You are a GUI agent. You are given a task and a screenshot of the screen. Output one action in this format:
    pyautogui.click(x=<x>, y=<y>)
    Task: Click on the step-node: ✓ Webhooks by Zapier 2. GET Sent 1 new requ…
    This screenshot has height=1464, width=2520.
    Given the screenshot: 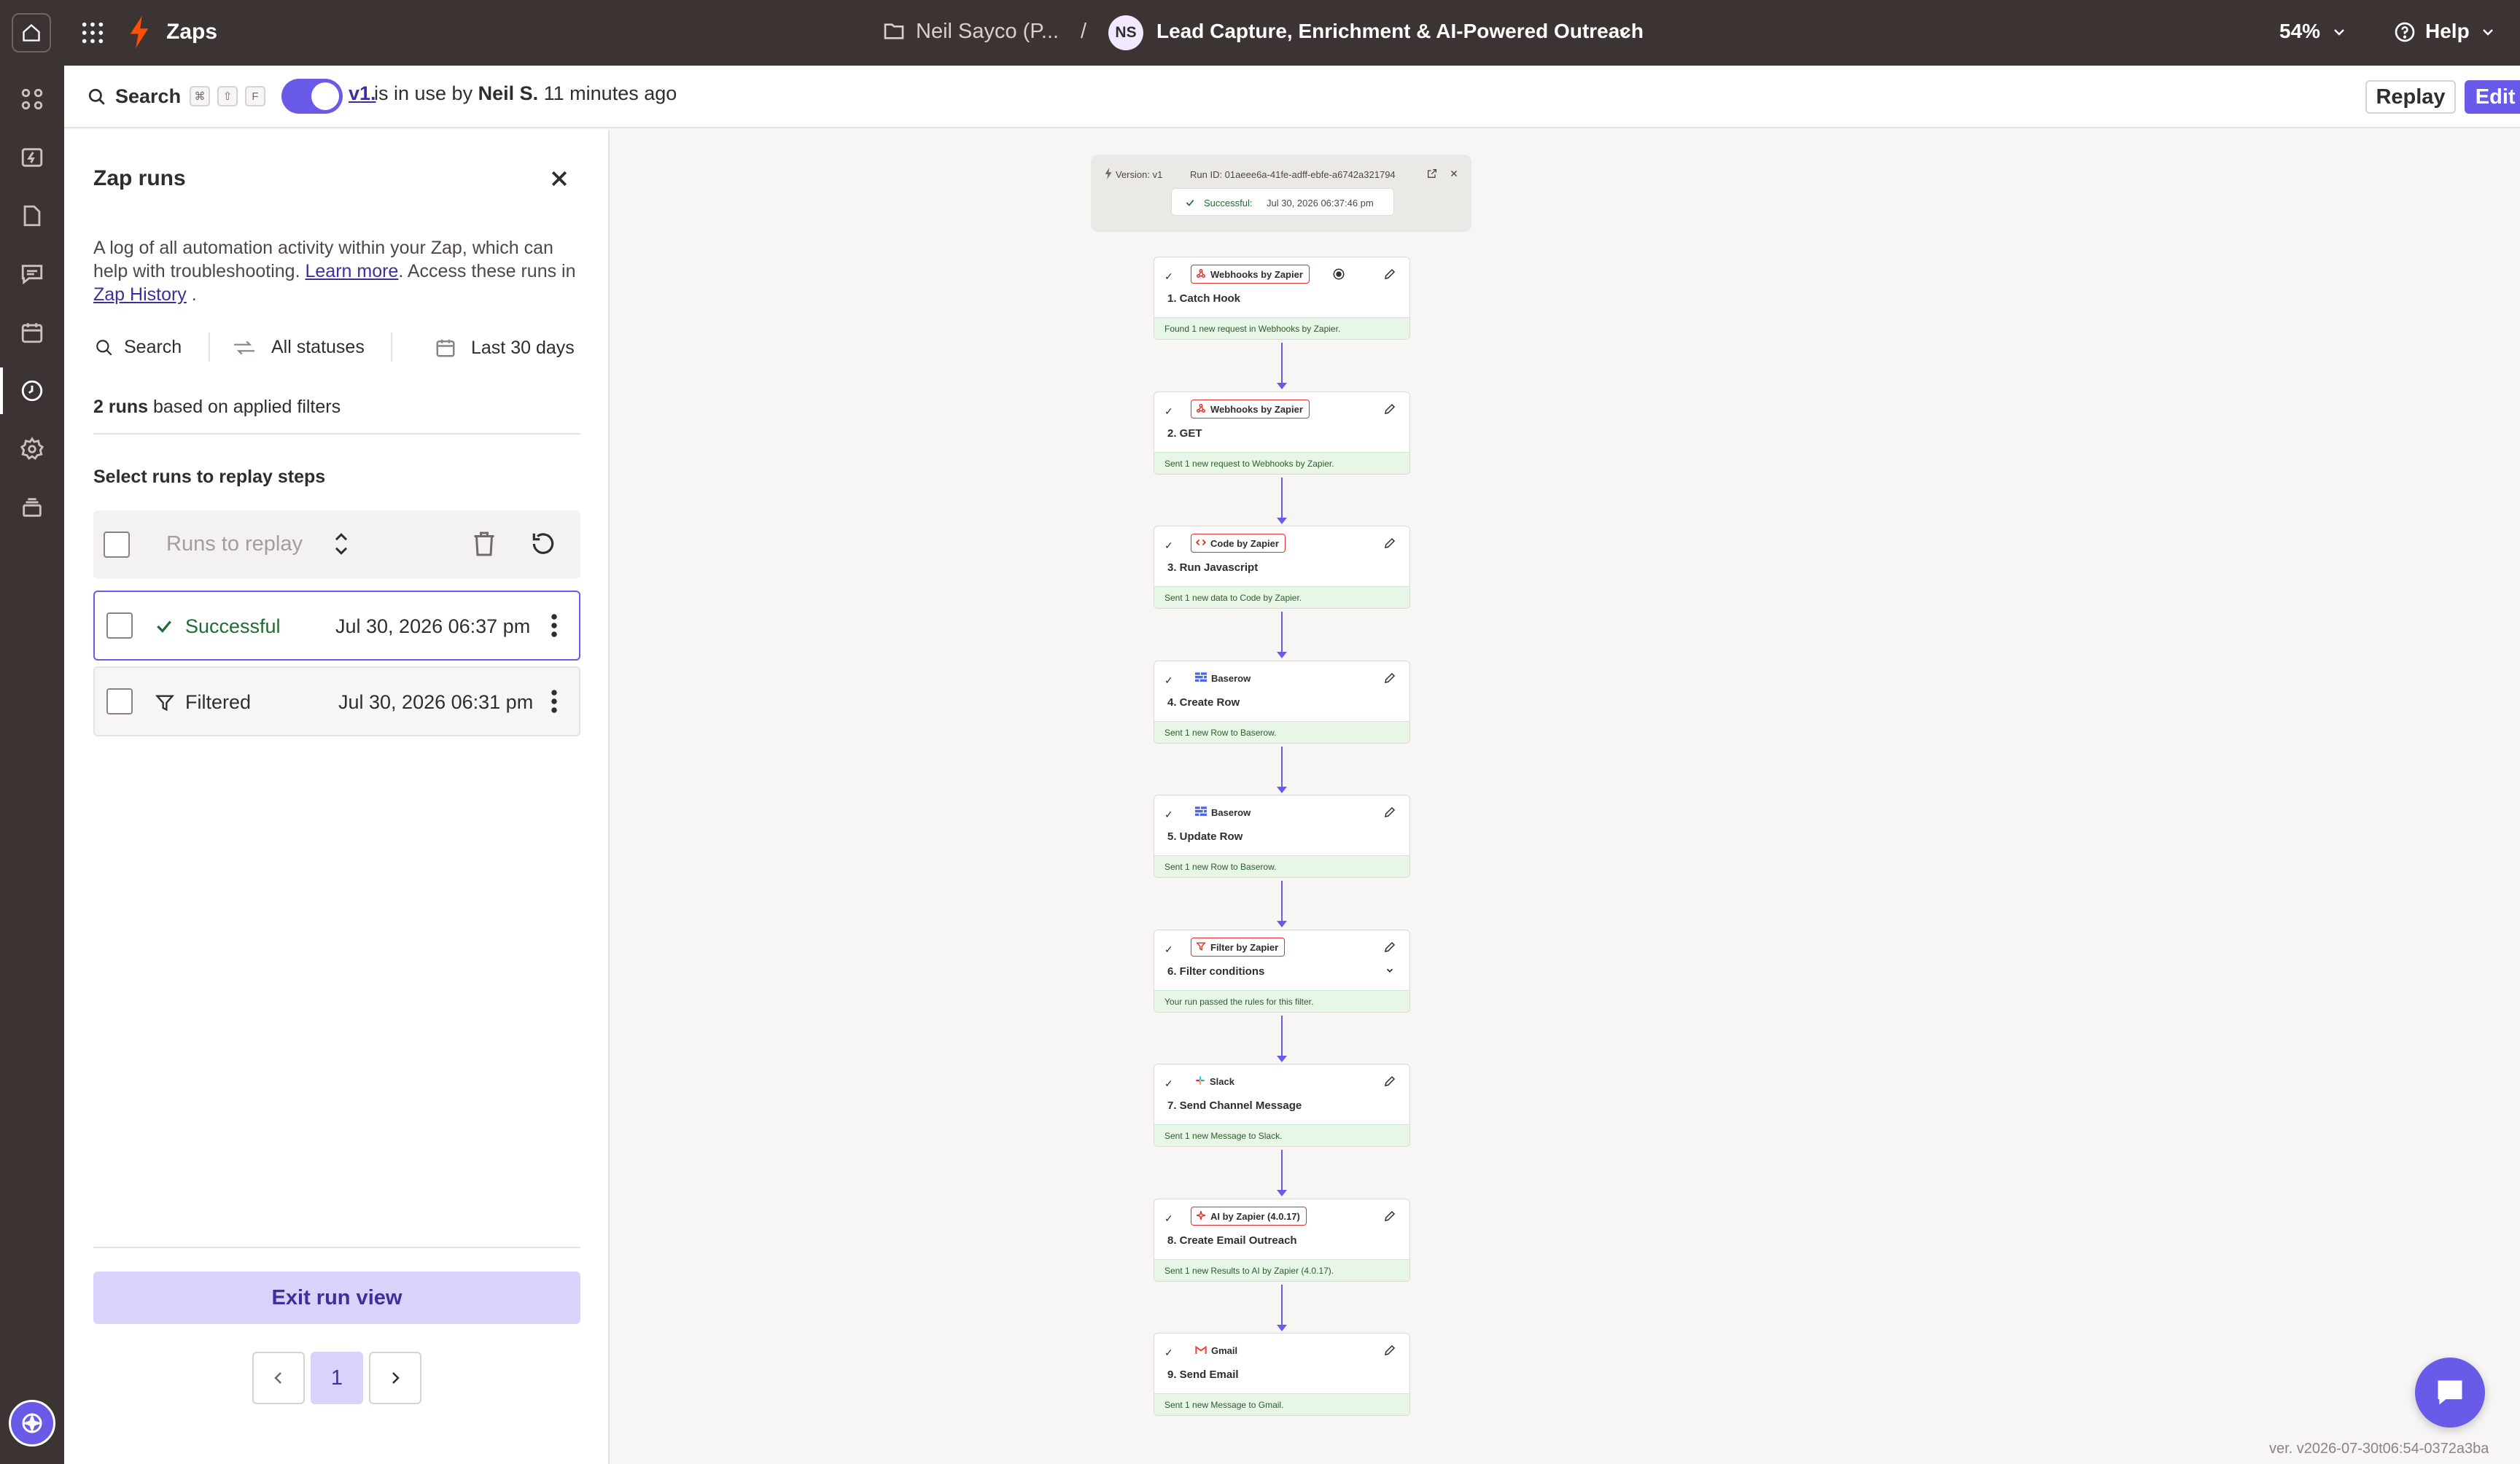 What is the action you would take?
    pyautogui.click(x=1282, y=433)
    